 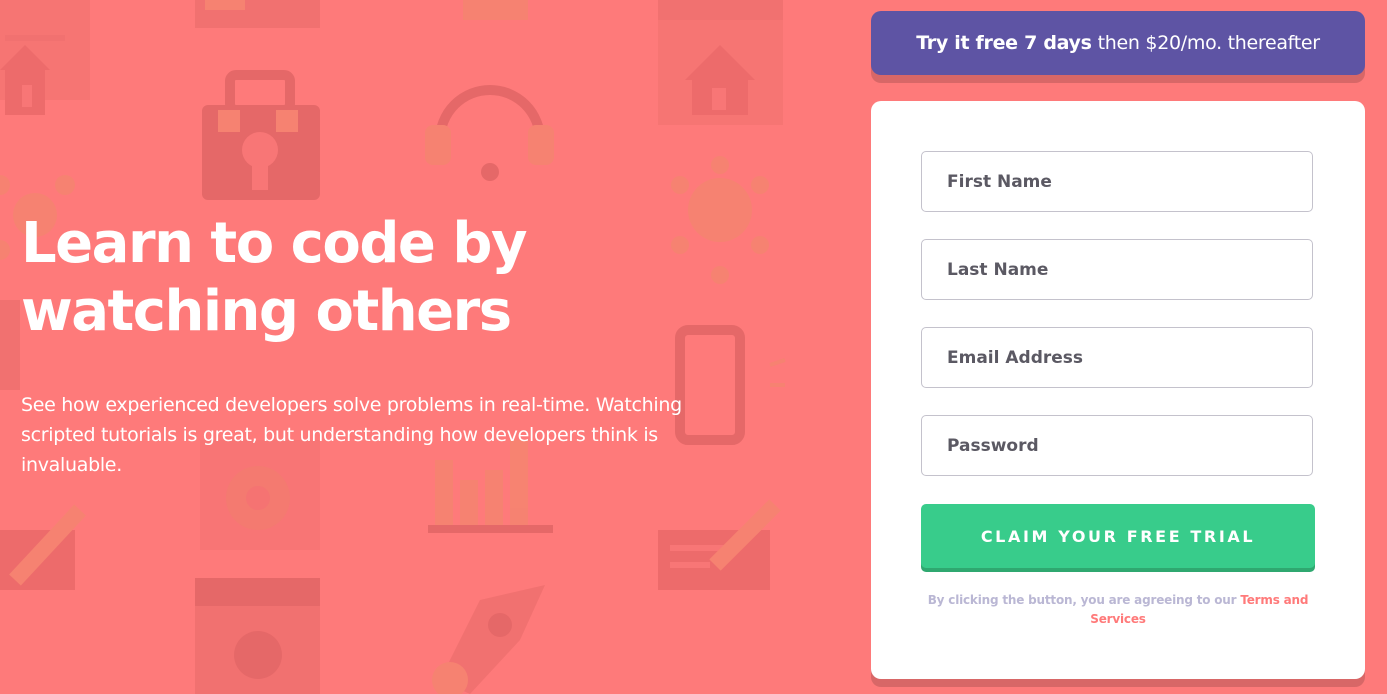 I want to click on magnifier-icon, so click(x=257, y=636).